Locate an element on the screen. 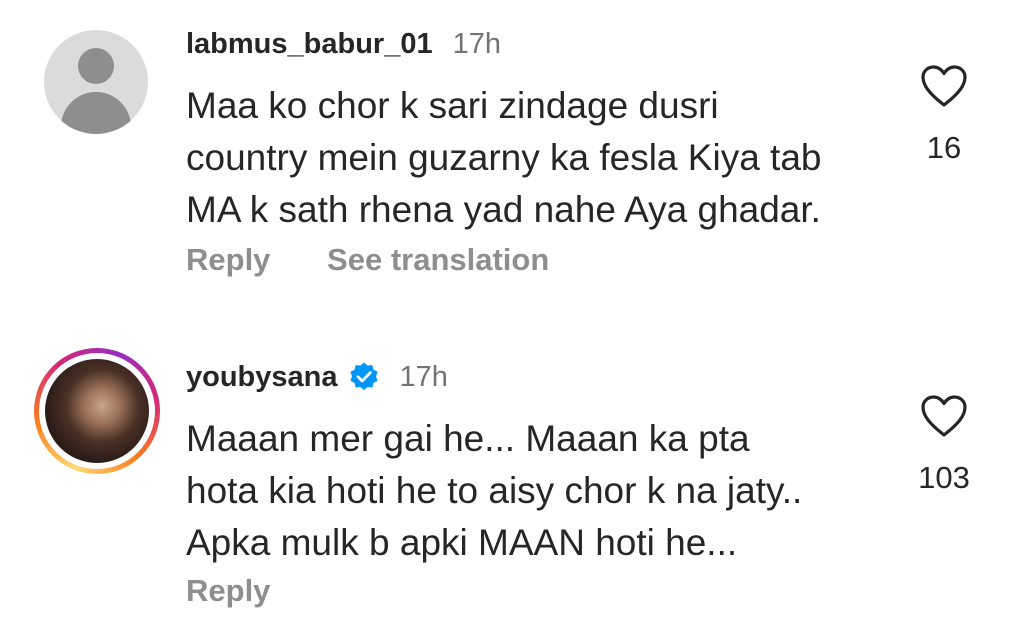  comment-username: youbysana is located at coordinates (262, 377).